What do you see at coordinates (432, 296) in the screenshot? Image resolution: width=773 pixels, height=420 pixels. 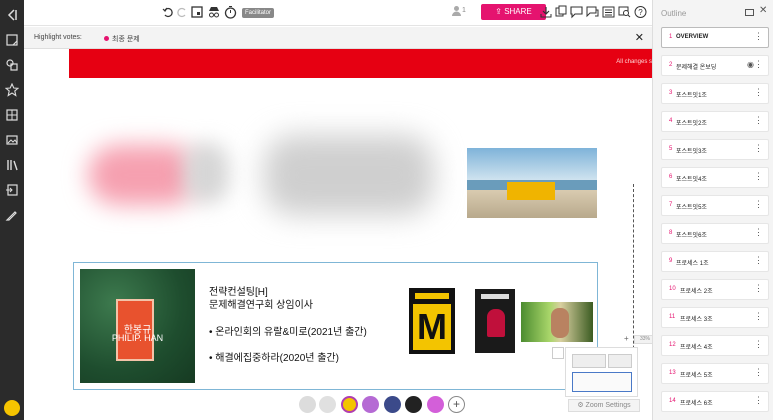 I see `book-title-strip` at bounding box center [432, 296].